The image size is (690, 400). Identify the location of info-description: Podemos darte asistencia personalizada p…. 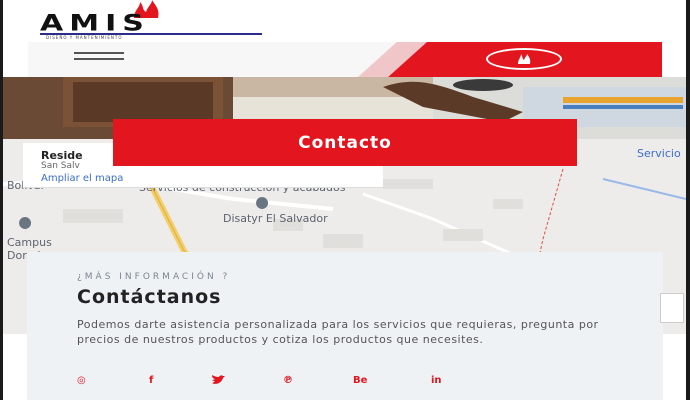
(338, 332).